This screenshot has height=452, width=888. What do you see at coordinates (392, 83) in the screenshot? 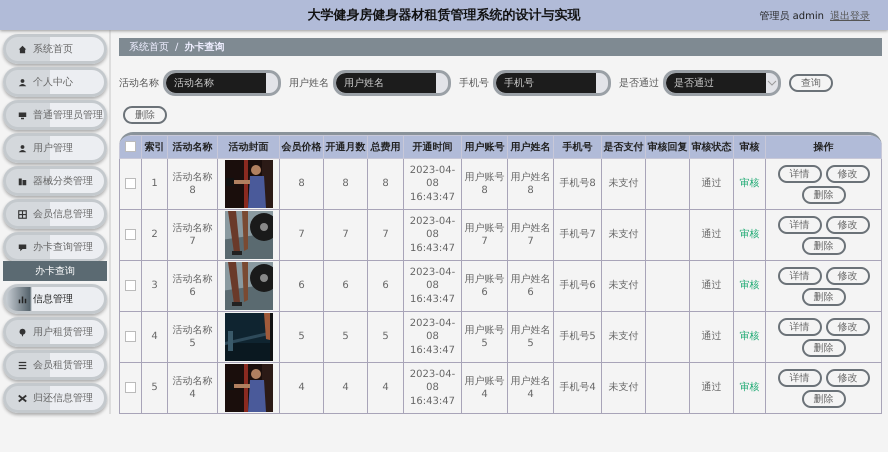
I see `input-field: 用户姓名` at bounding box center [392, 83].